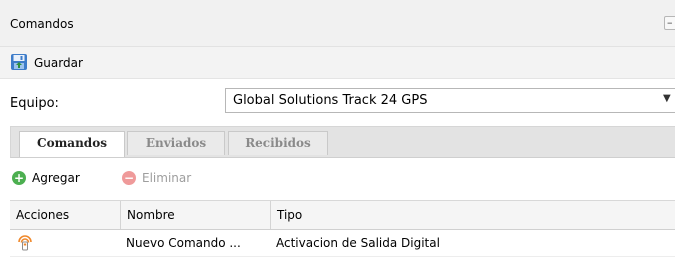 This screenshot has width=675, height=277. I want to click on row-tipo-cell: Activacion de Salida Digital, so click(358, 243).